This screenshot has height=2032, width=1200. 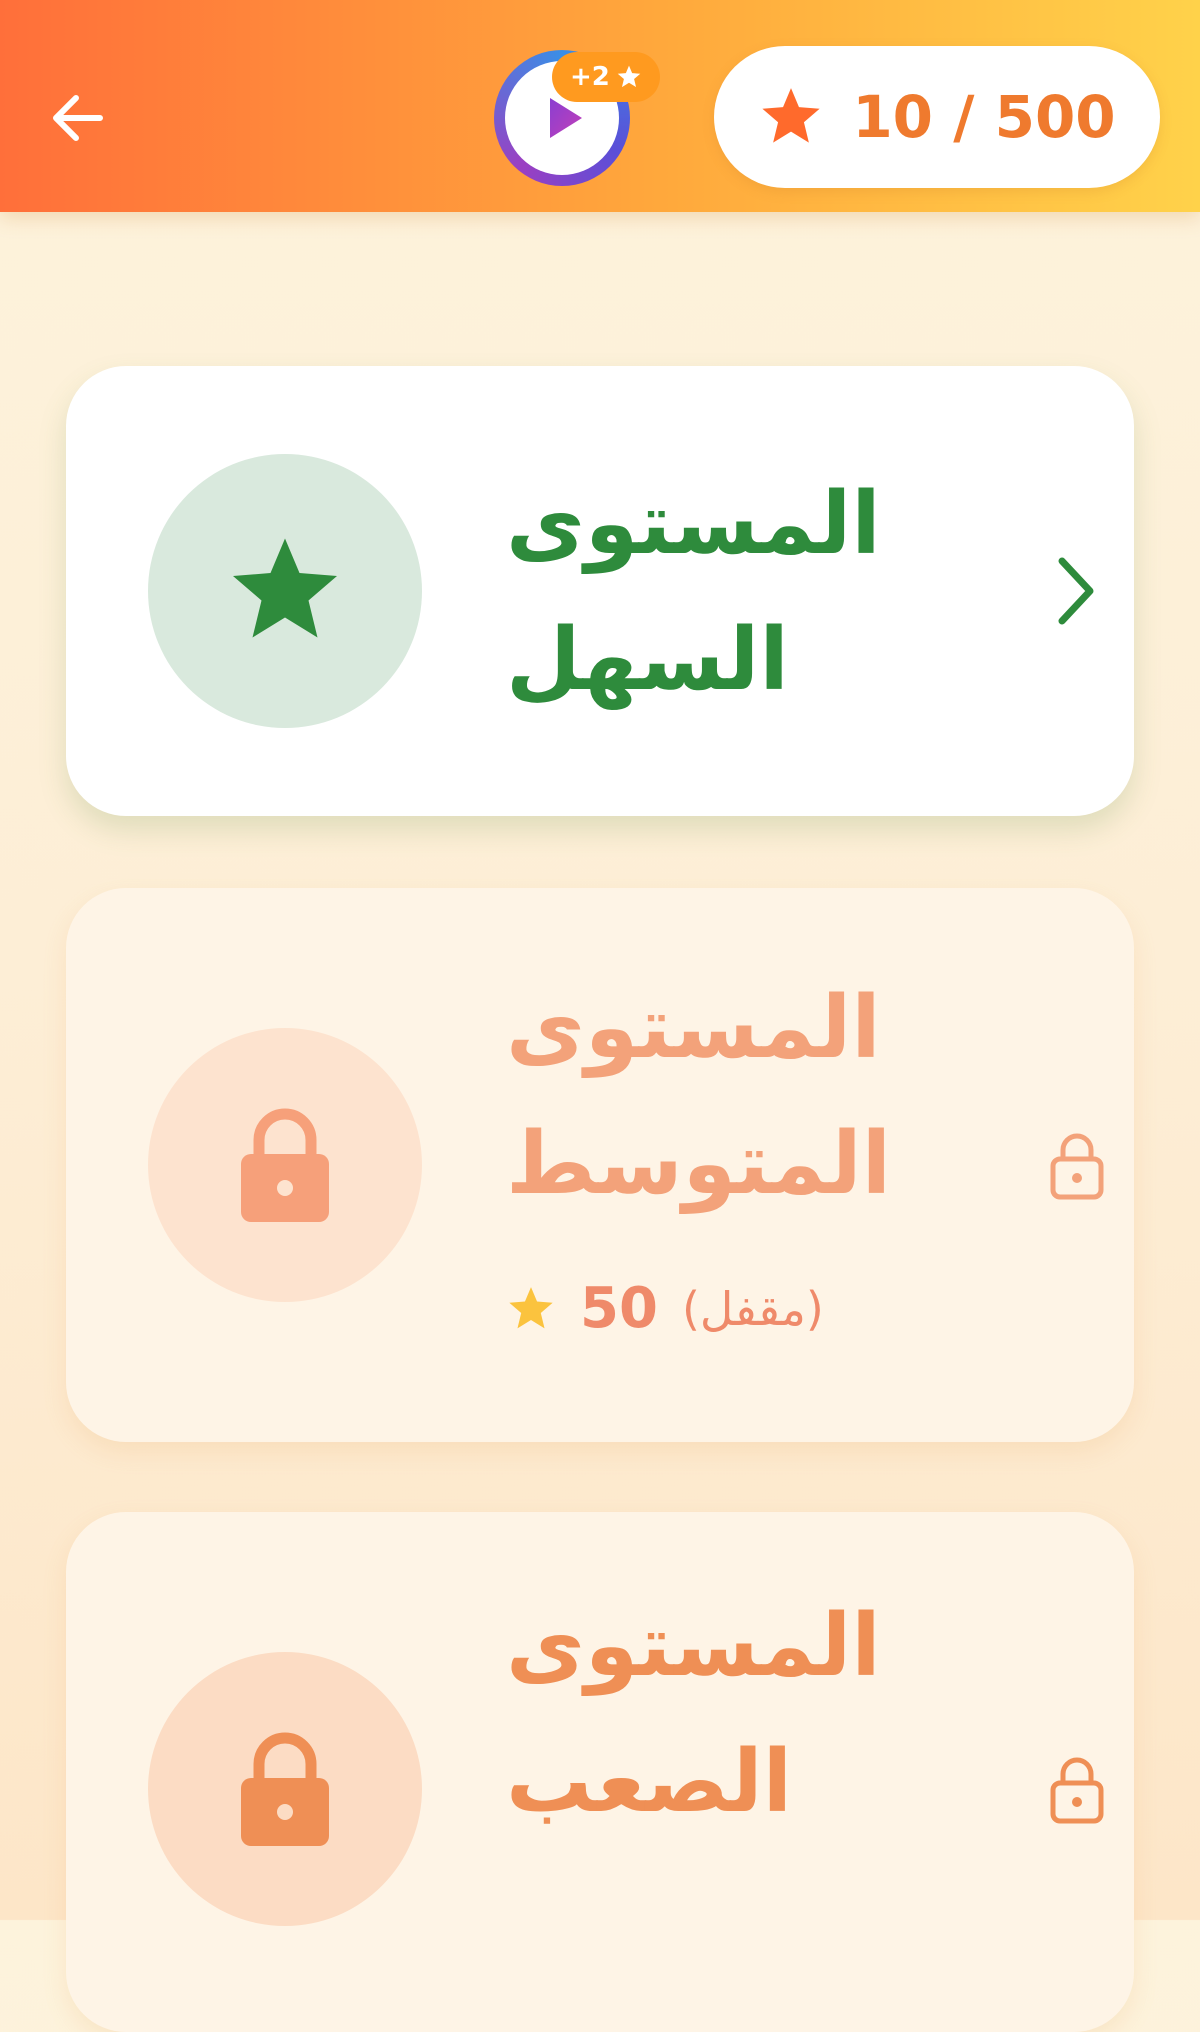 What do you see at coordinates (577, 118) in the screenshot?
I see `watch-video-reward-button: +2` at bounding box center [577, 118].